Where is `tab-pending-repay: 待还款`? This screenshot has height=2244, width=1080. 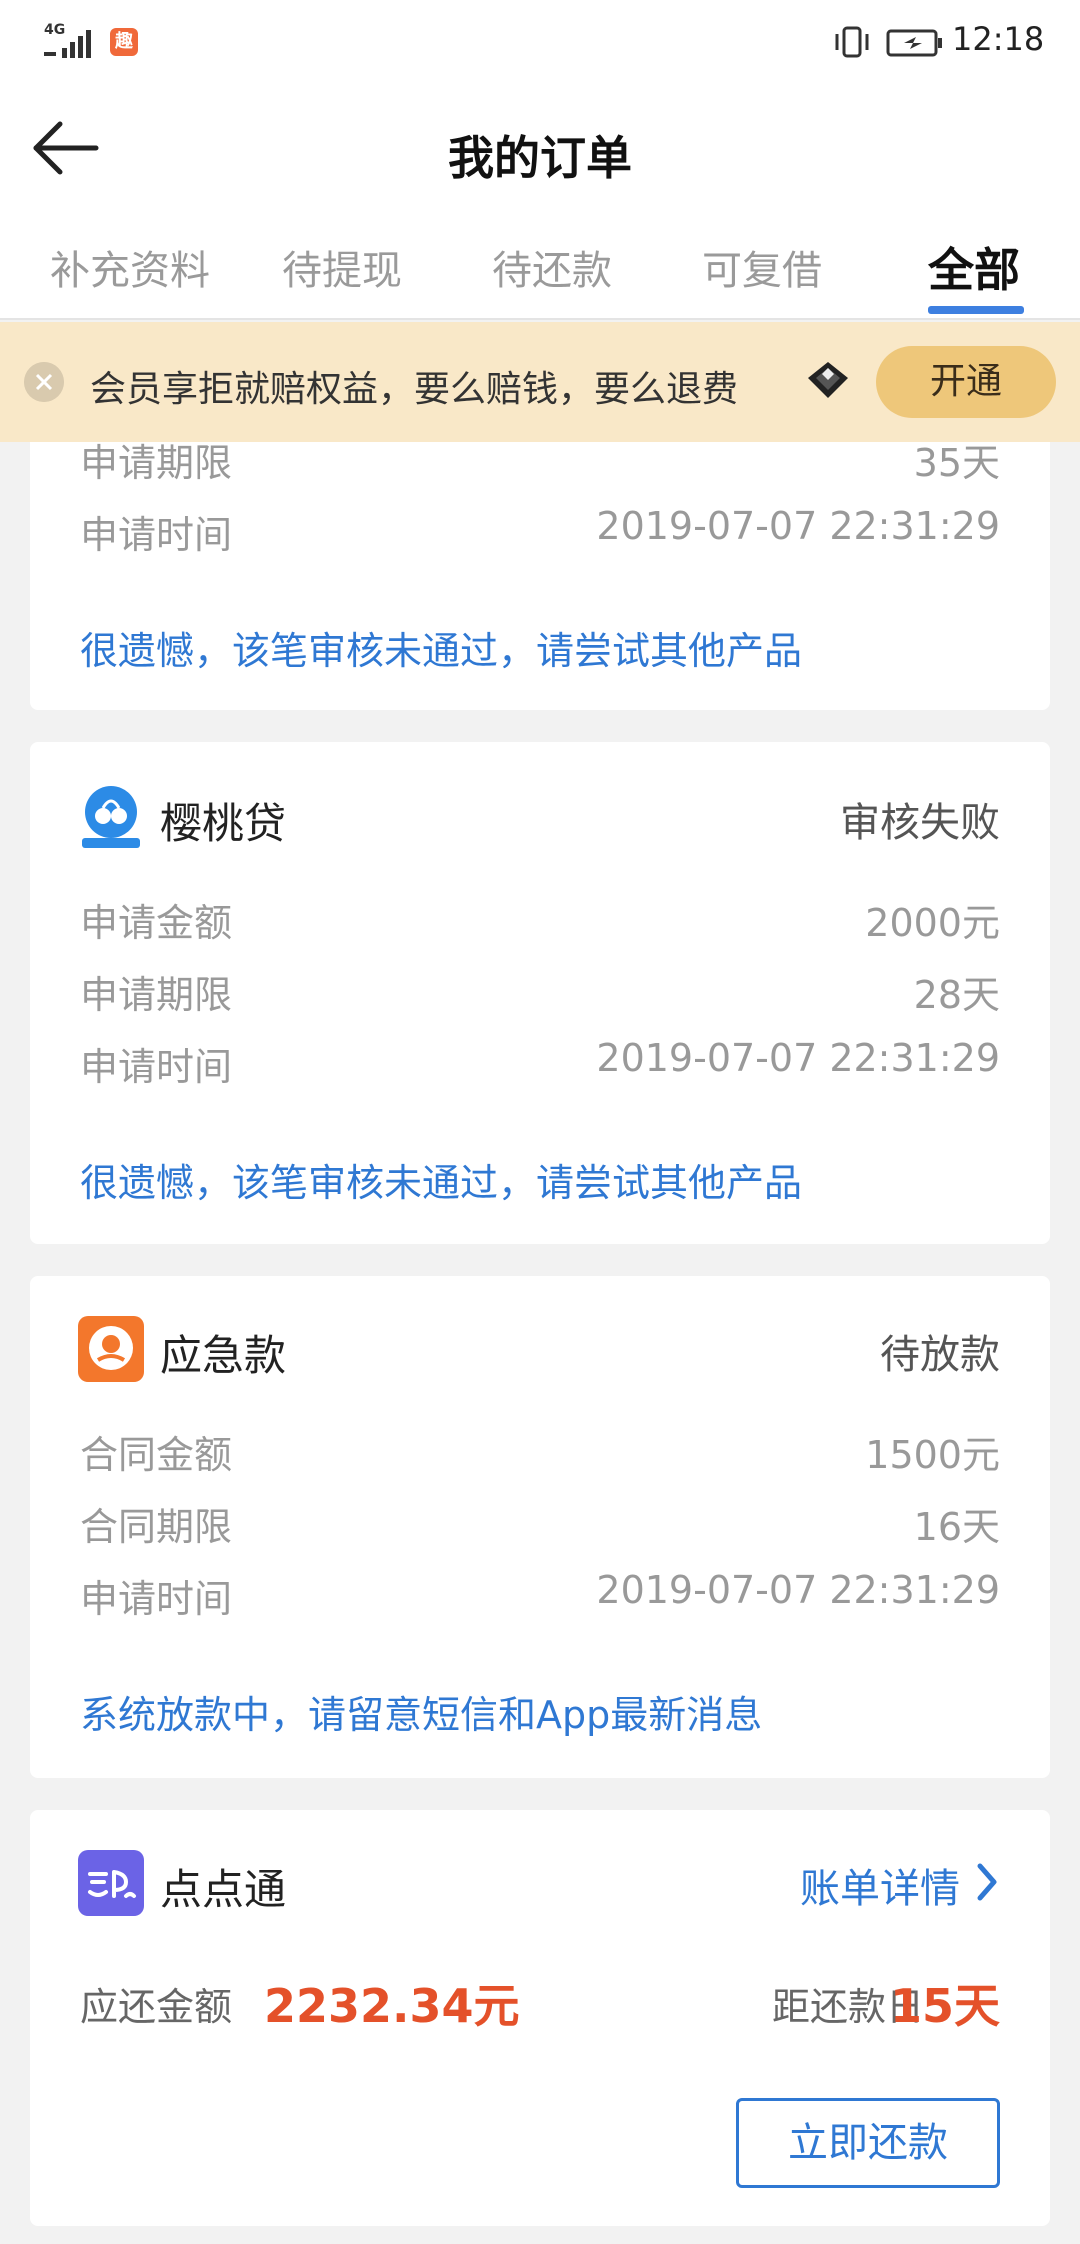 tab-pending-repay: 待还款 is located at coordinates (552, 267).